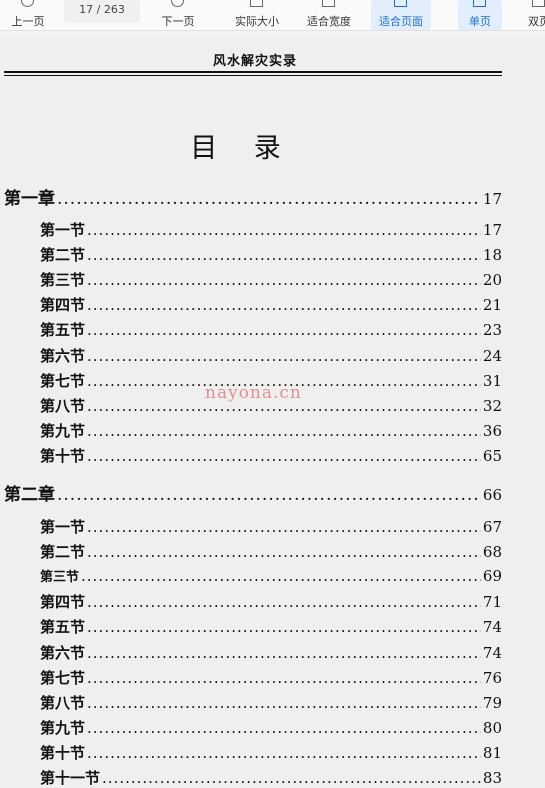  What do you see at coordinates (329, 7) in the screenshot?
I see `fit-width-icon` at bounding box center [329, 7].